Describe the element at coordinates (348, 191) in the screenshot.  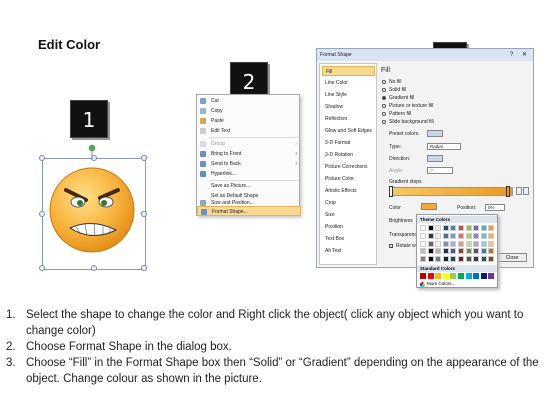
I see `sidebar-item-artistic-effects: Artistic Effects` at that location.